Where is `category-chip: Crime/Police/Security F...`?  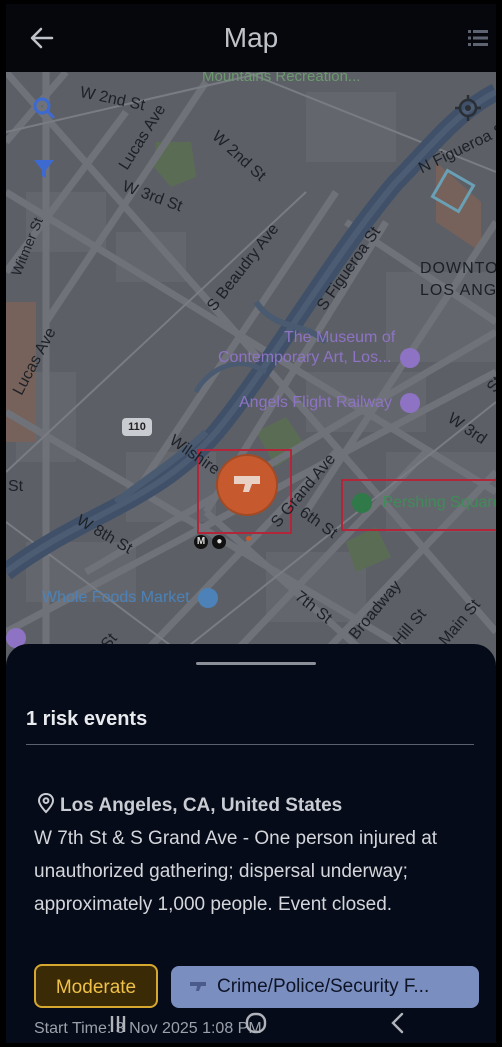 category-chip: Crime/Police/Security F... is located at coordinates (325, 987).